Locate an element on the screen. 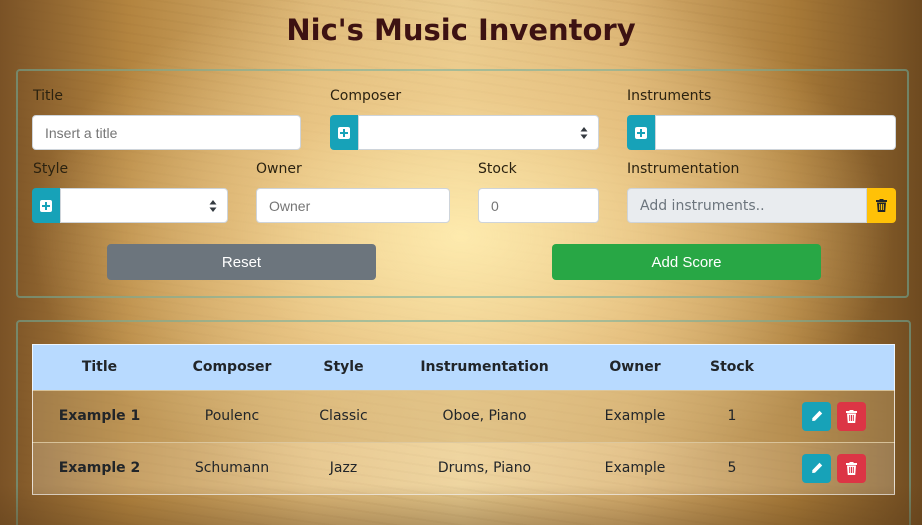 This screenshot has height=525, width=922. cell-title: Example 2 is located at coordinates (99, 468).